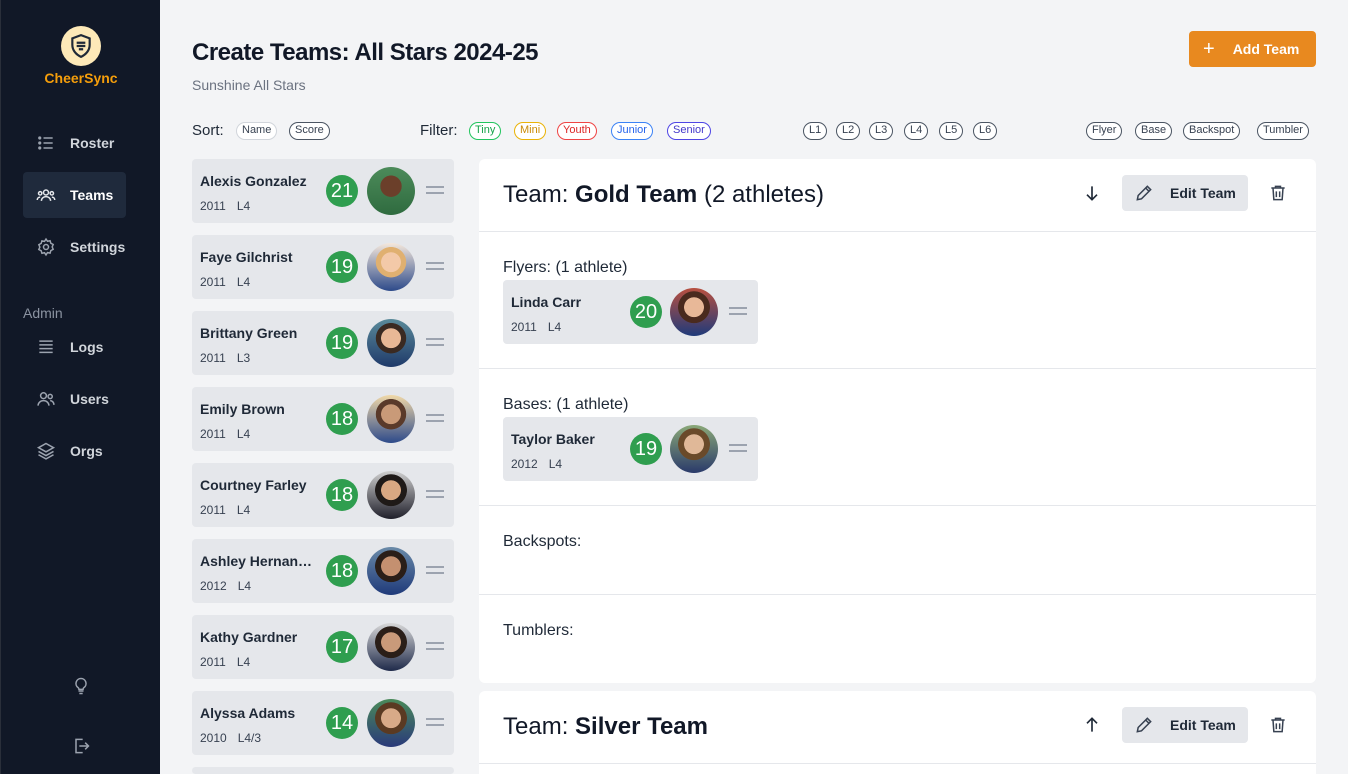 This screenshot has width=1348, height=774. What do you see at coordinates (1212, 131) in the screenshot?
I see `filter-backspot-chip: Backspot` at bounding box center [1212, 131].